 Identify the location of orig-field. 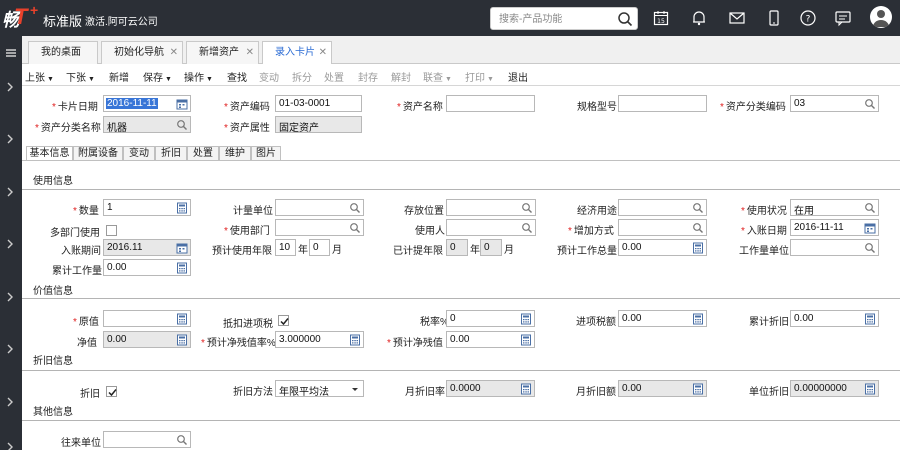
(147, 318).